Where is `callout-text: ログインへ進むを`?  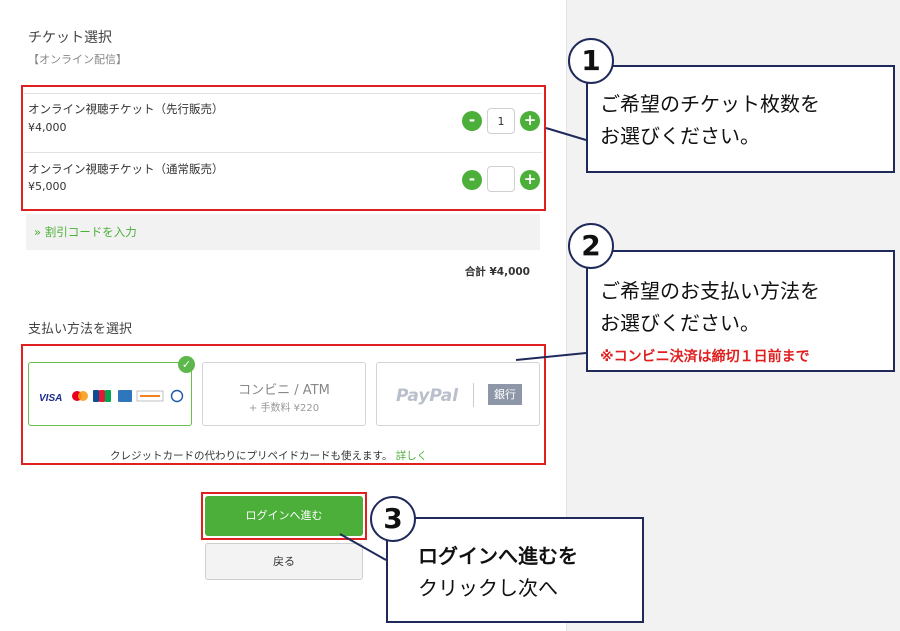
callout-text: ログインへ進むを is located at coordinates (498, 556).